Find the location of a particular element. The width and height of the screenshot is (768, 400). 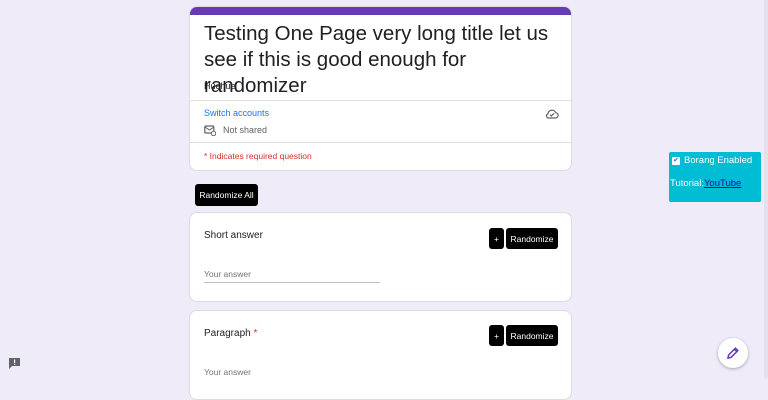

borang-enabled-toggle: ✔ Borang Enabled is located at coordinates (712, 160).